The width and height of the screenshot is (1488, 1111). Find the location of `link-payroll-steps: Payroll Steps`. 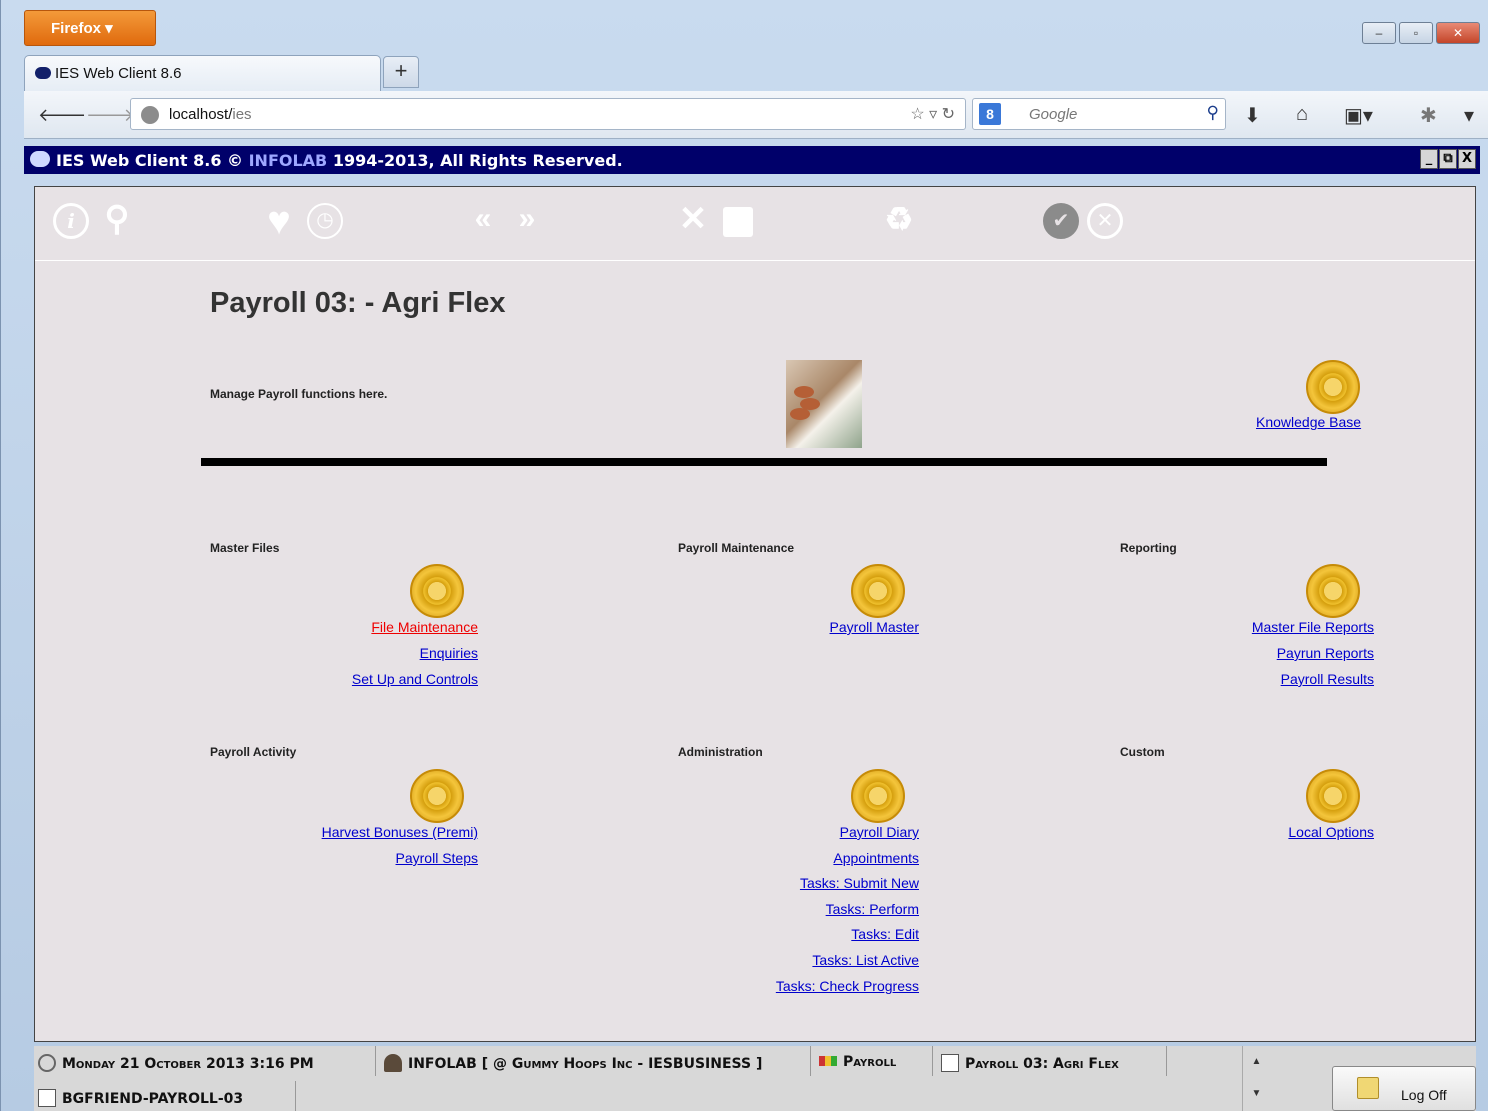

link-payroll-steps: Payroll Steps is located at coordinates (437, 858).